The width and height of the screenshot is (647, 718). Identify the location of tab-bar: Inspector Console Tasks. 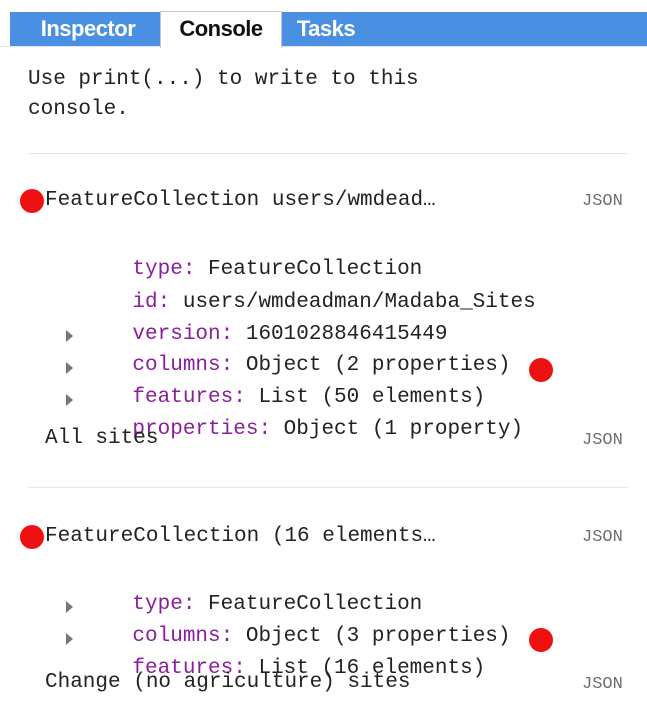
(323, 24).